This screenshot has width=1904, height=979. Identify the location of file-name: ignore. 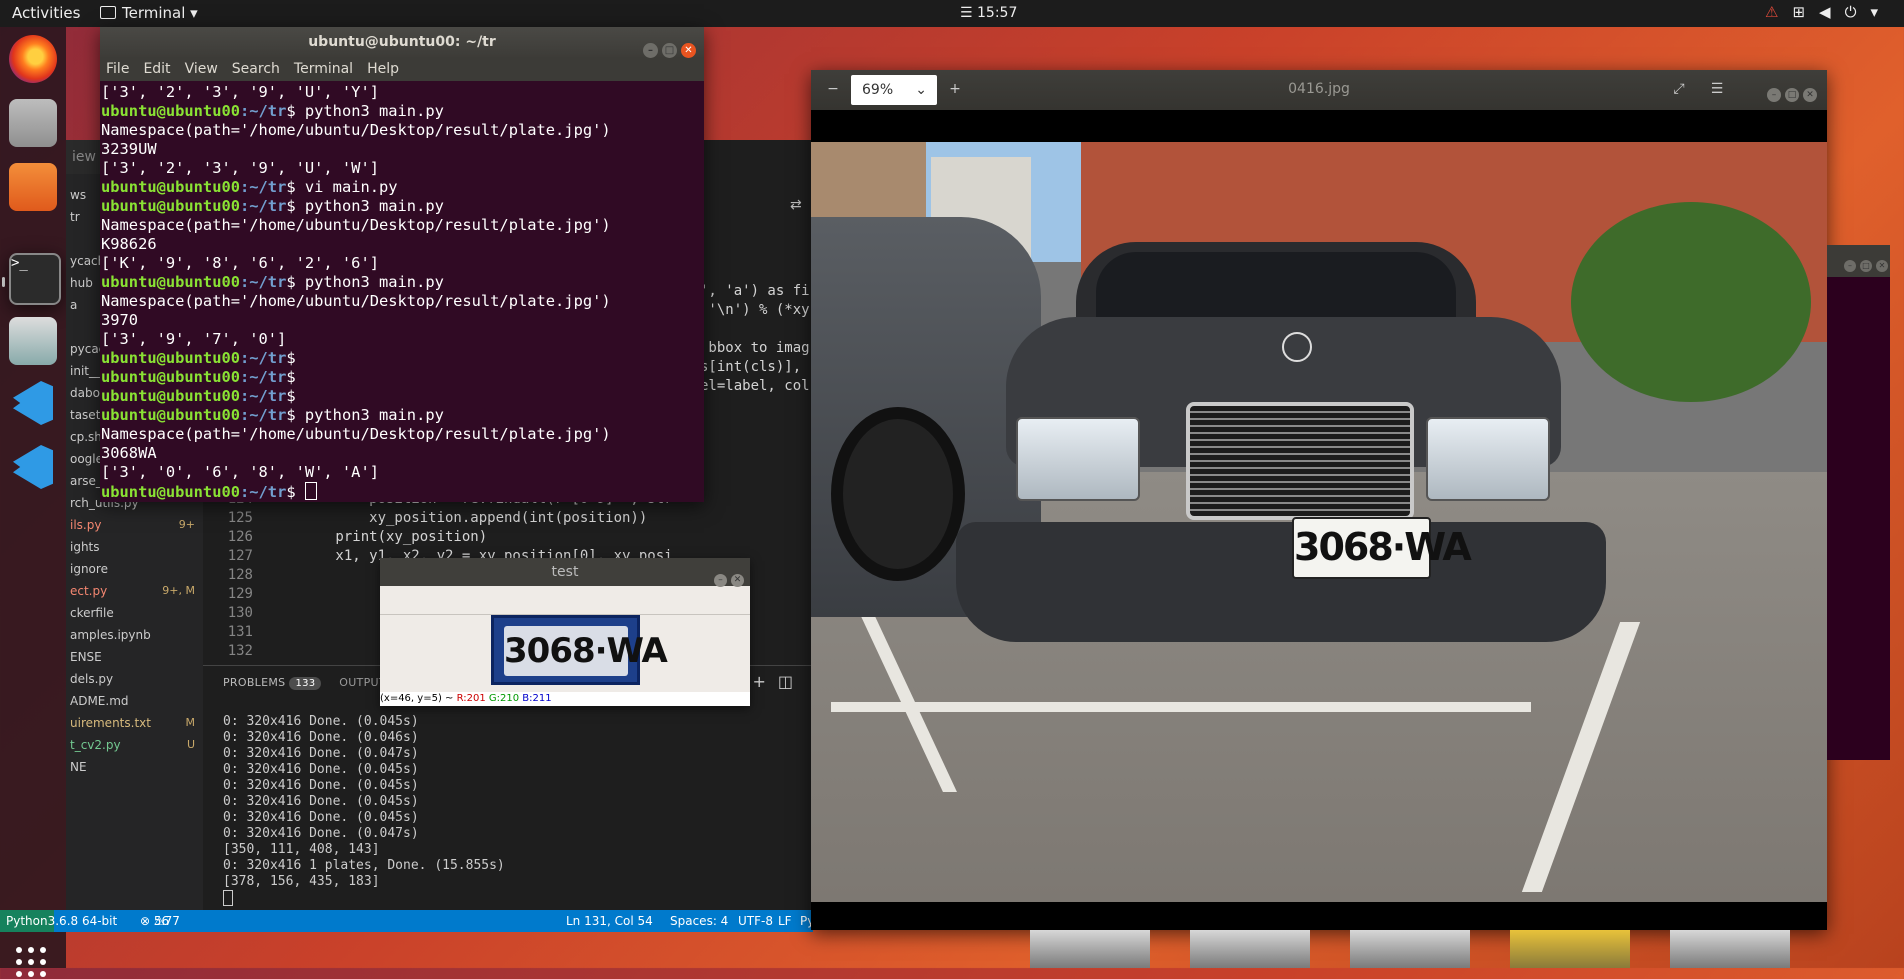
(89, 569).